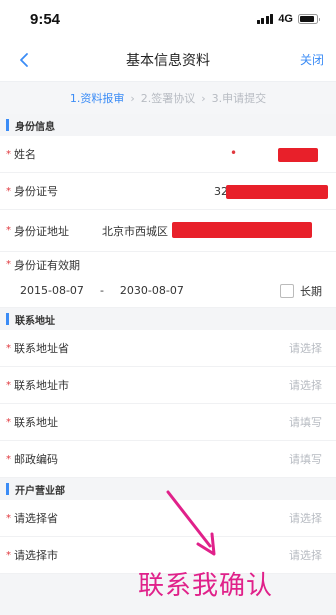 The height and width of the screenshot is (615, 336). I want to click on long-term-checkbox, so click(287, 290).